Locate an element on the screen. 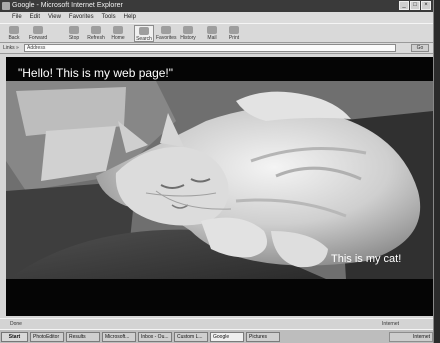 This screenshot has width=440, height=343. start-button: Start is located at coordinates (14, 337).